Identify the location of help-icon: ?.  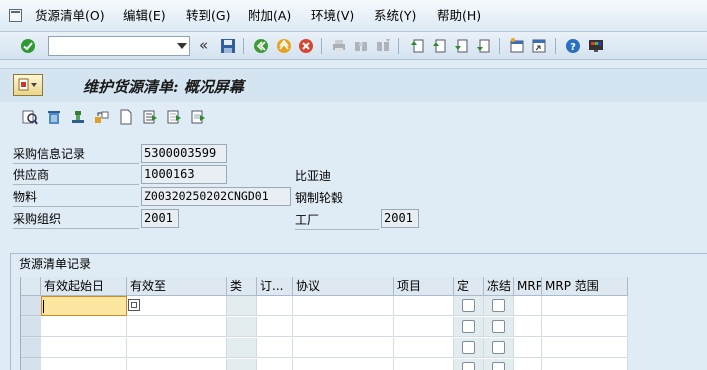
(573, 46).